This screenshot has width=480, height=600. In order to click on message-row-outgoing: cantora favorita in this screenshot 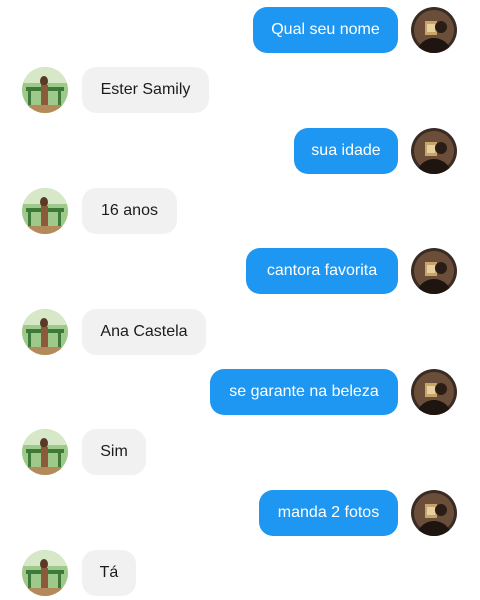, I will do `click(240, 271)`.